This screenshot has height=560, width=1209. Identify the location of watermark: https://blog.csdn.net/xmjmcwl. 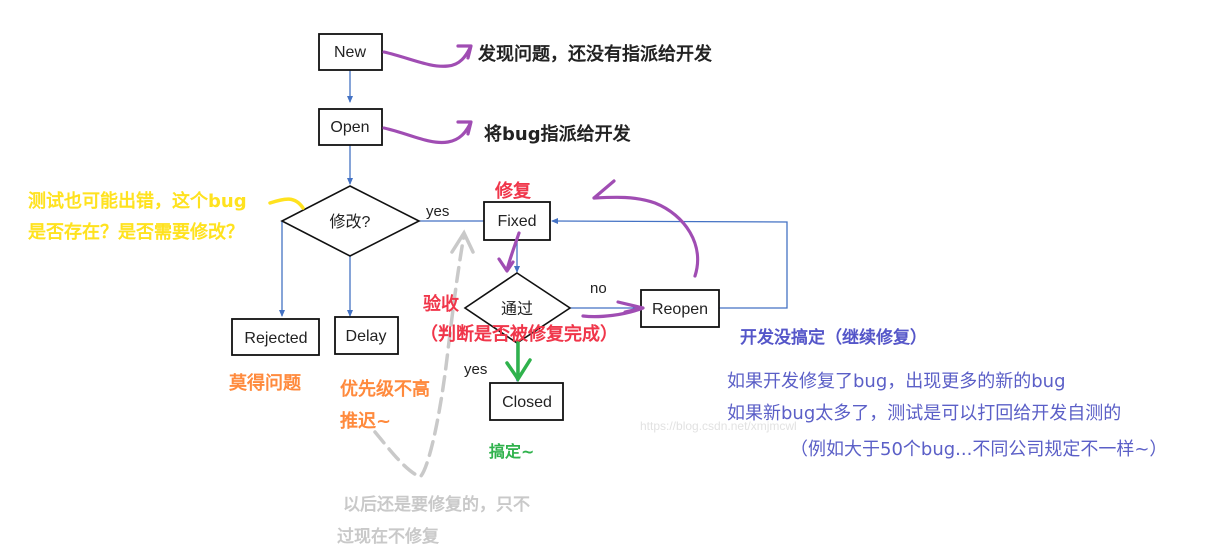
(718, 426).